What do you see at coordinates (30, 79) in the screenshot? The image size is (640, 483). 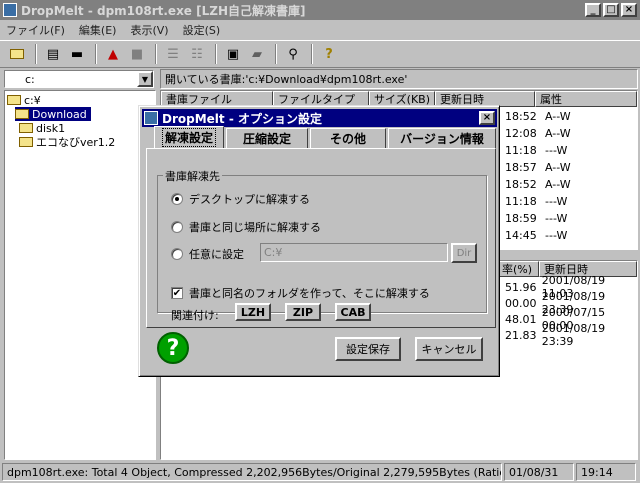 I see `drive-value: c:` at bounding box center [30, 79].